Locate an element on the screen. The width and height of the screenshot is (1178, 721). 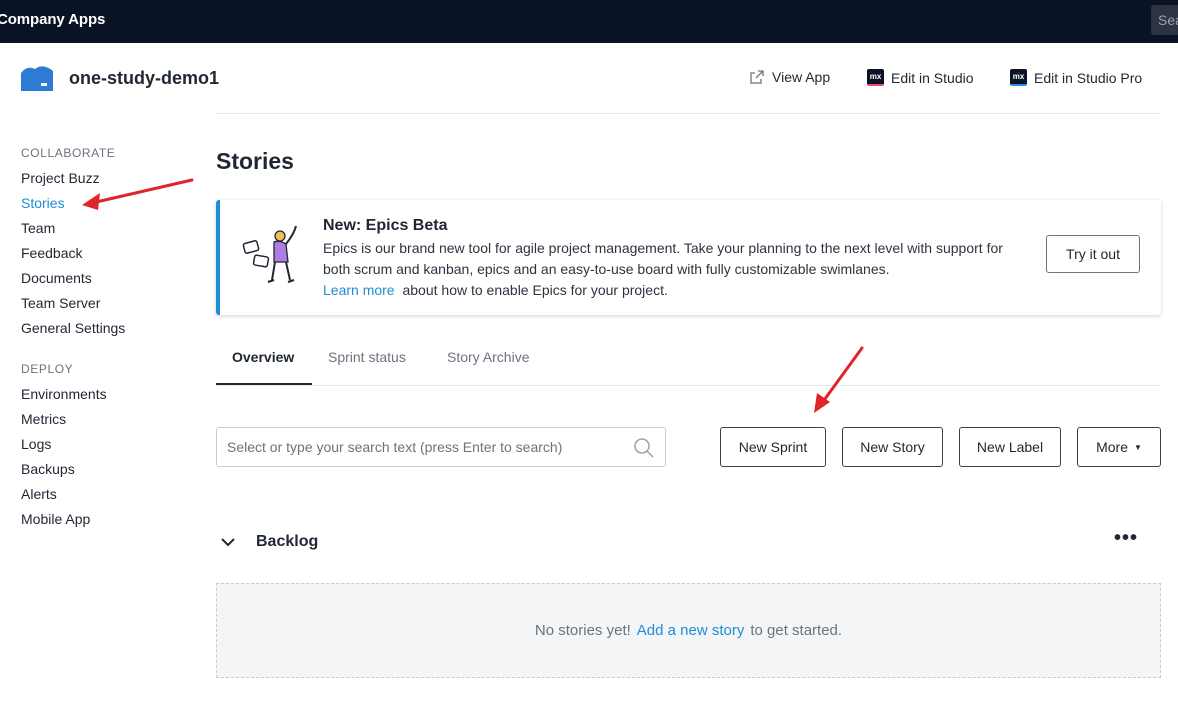
top-bar: Company Apps Search is located at coordinates (589, 21).